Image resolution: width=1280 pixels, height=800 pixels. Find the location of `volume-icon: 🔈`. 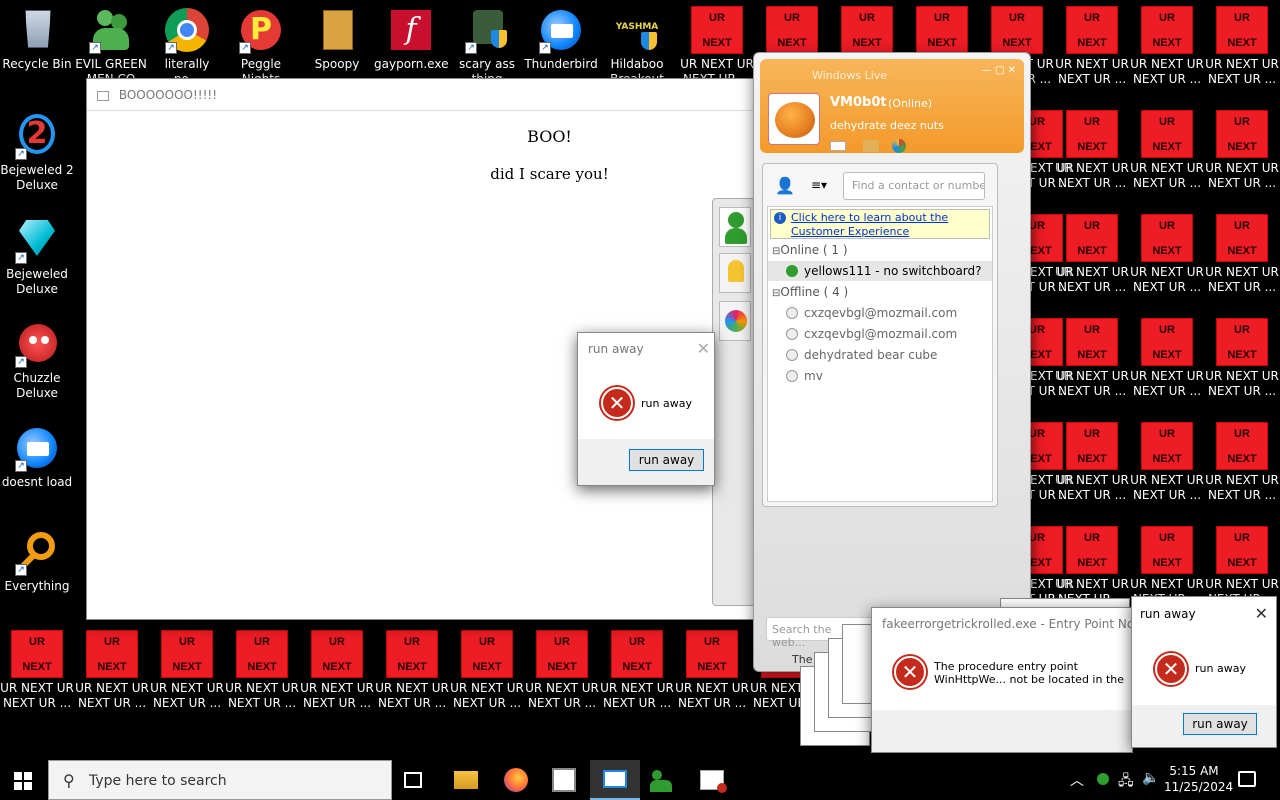

volume-icon: 🔈 is located at coordinates (1150, 778).